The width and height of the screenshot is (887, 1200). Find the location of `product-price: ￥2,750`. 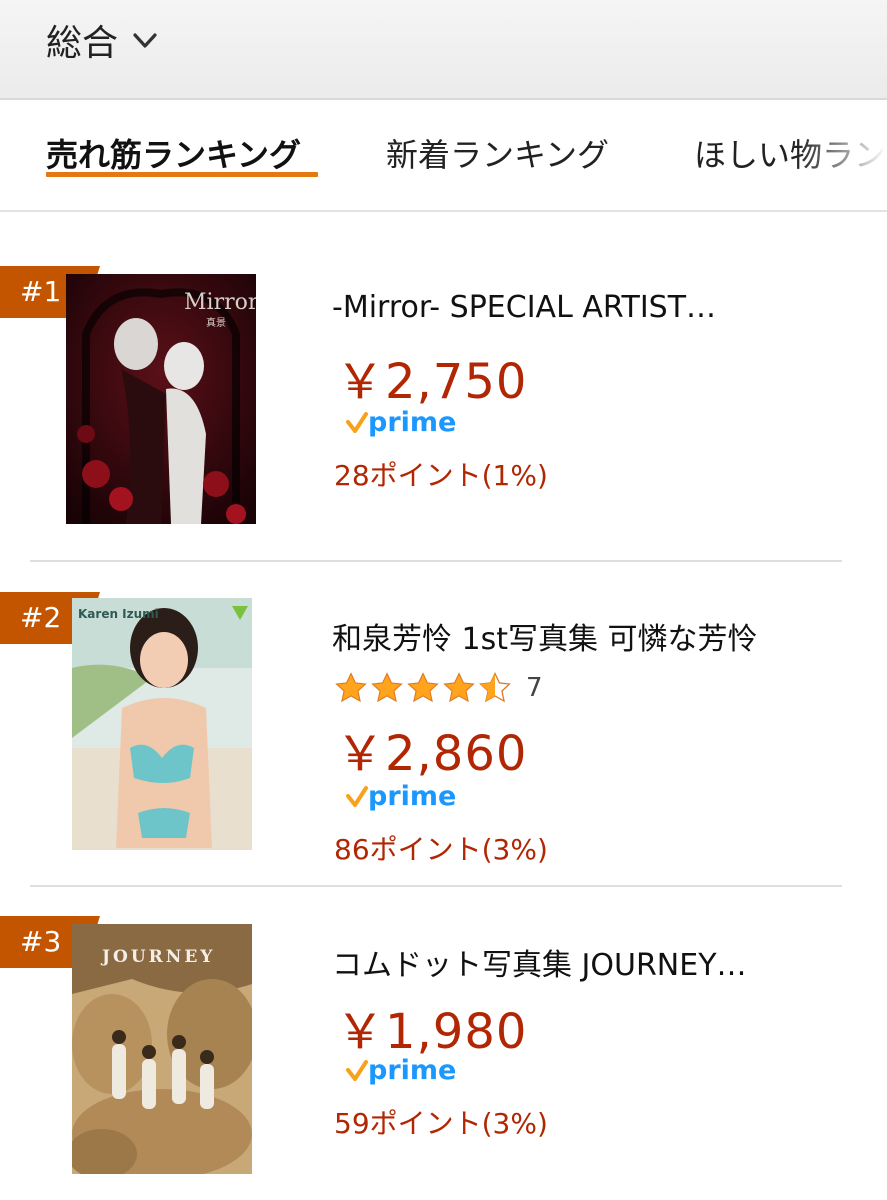

product-price: ￥2,750 is located at coordinates (432, 382).